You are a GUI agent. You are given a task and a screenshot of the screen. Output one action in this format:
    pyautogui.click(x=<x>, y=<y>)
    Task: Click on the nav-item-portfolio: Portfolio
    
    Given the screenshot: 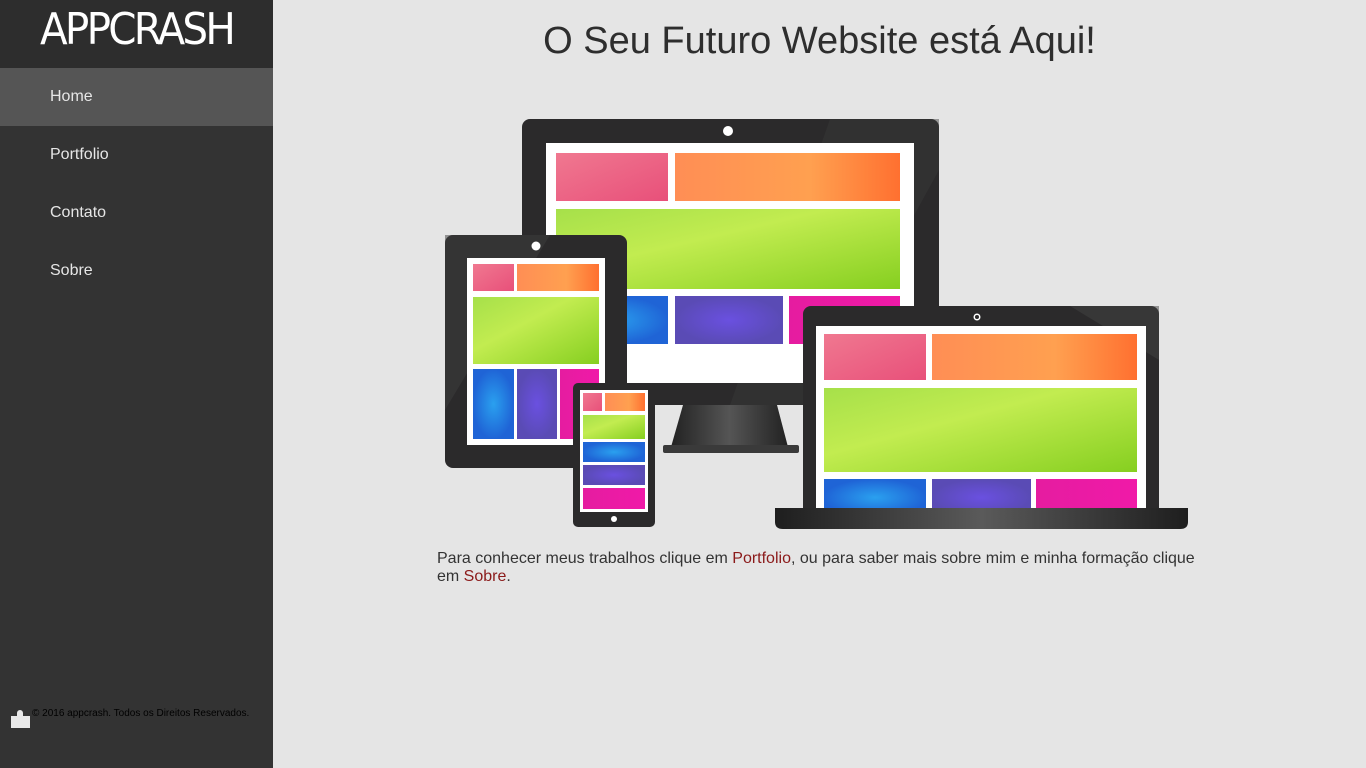 What is the action you would take?
    pyautogui.click(x=136, y=155)
    